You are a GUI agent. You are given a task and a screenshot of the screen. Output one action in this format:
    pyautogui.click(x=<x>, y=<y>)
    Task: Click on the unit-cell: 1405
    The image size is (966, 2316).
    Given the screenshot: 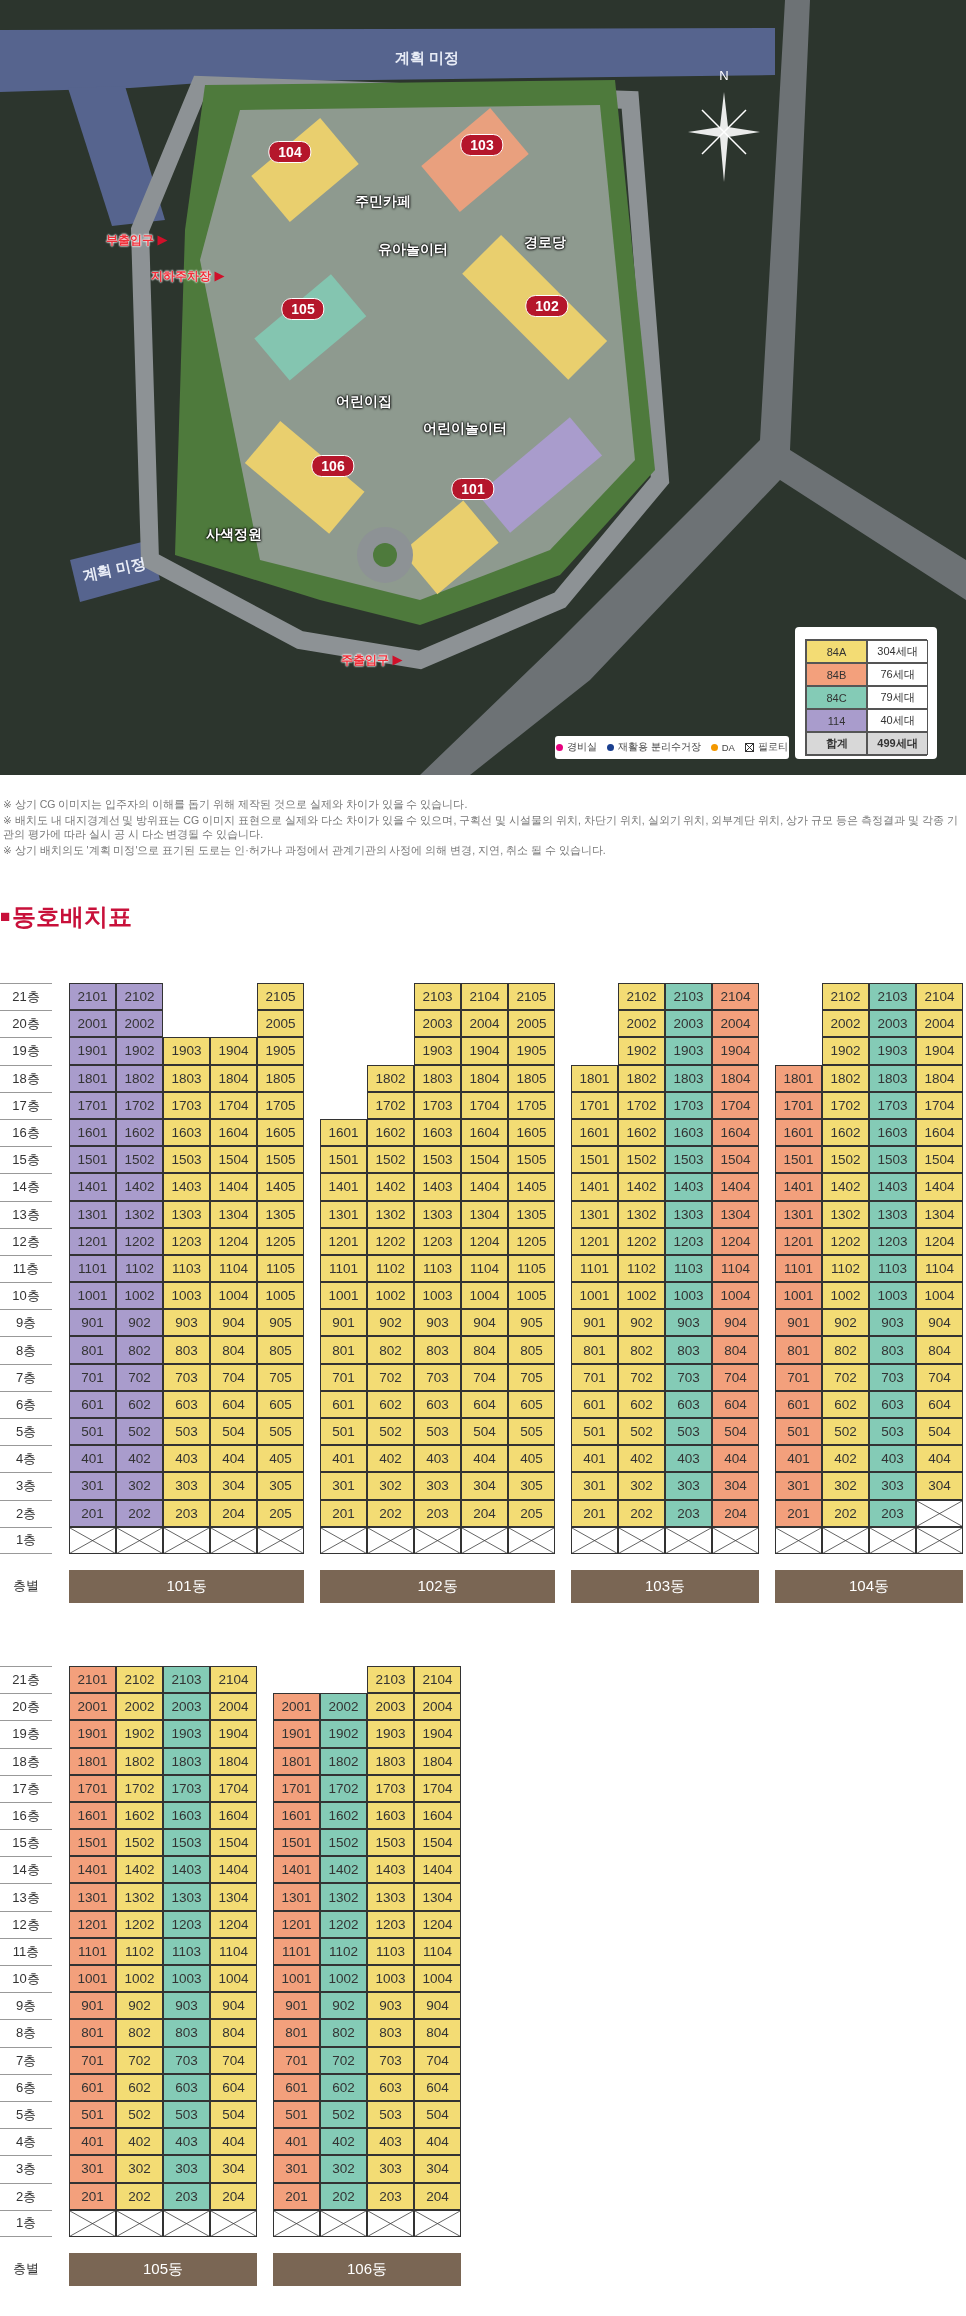 What is the action you would take?
    pyautogui.click(x=280, y=1187)
    